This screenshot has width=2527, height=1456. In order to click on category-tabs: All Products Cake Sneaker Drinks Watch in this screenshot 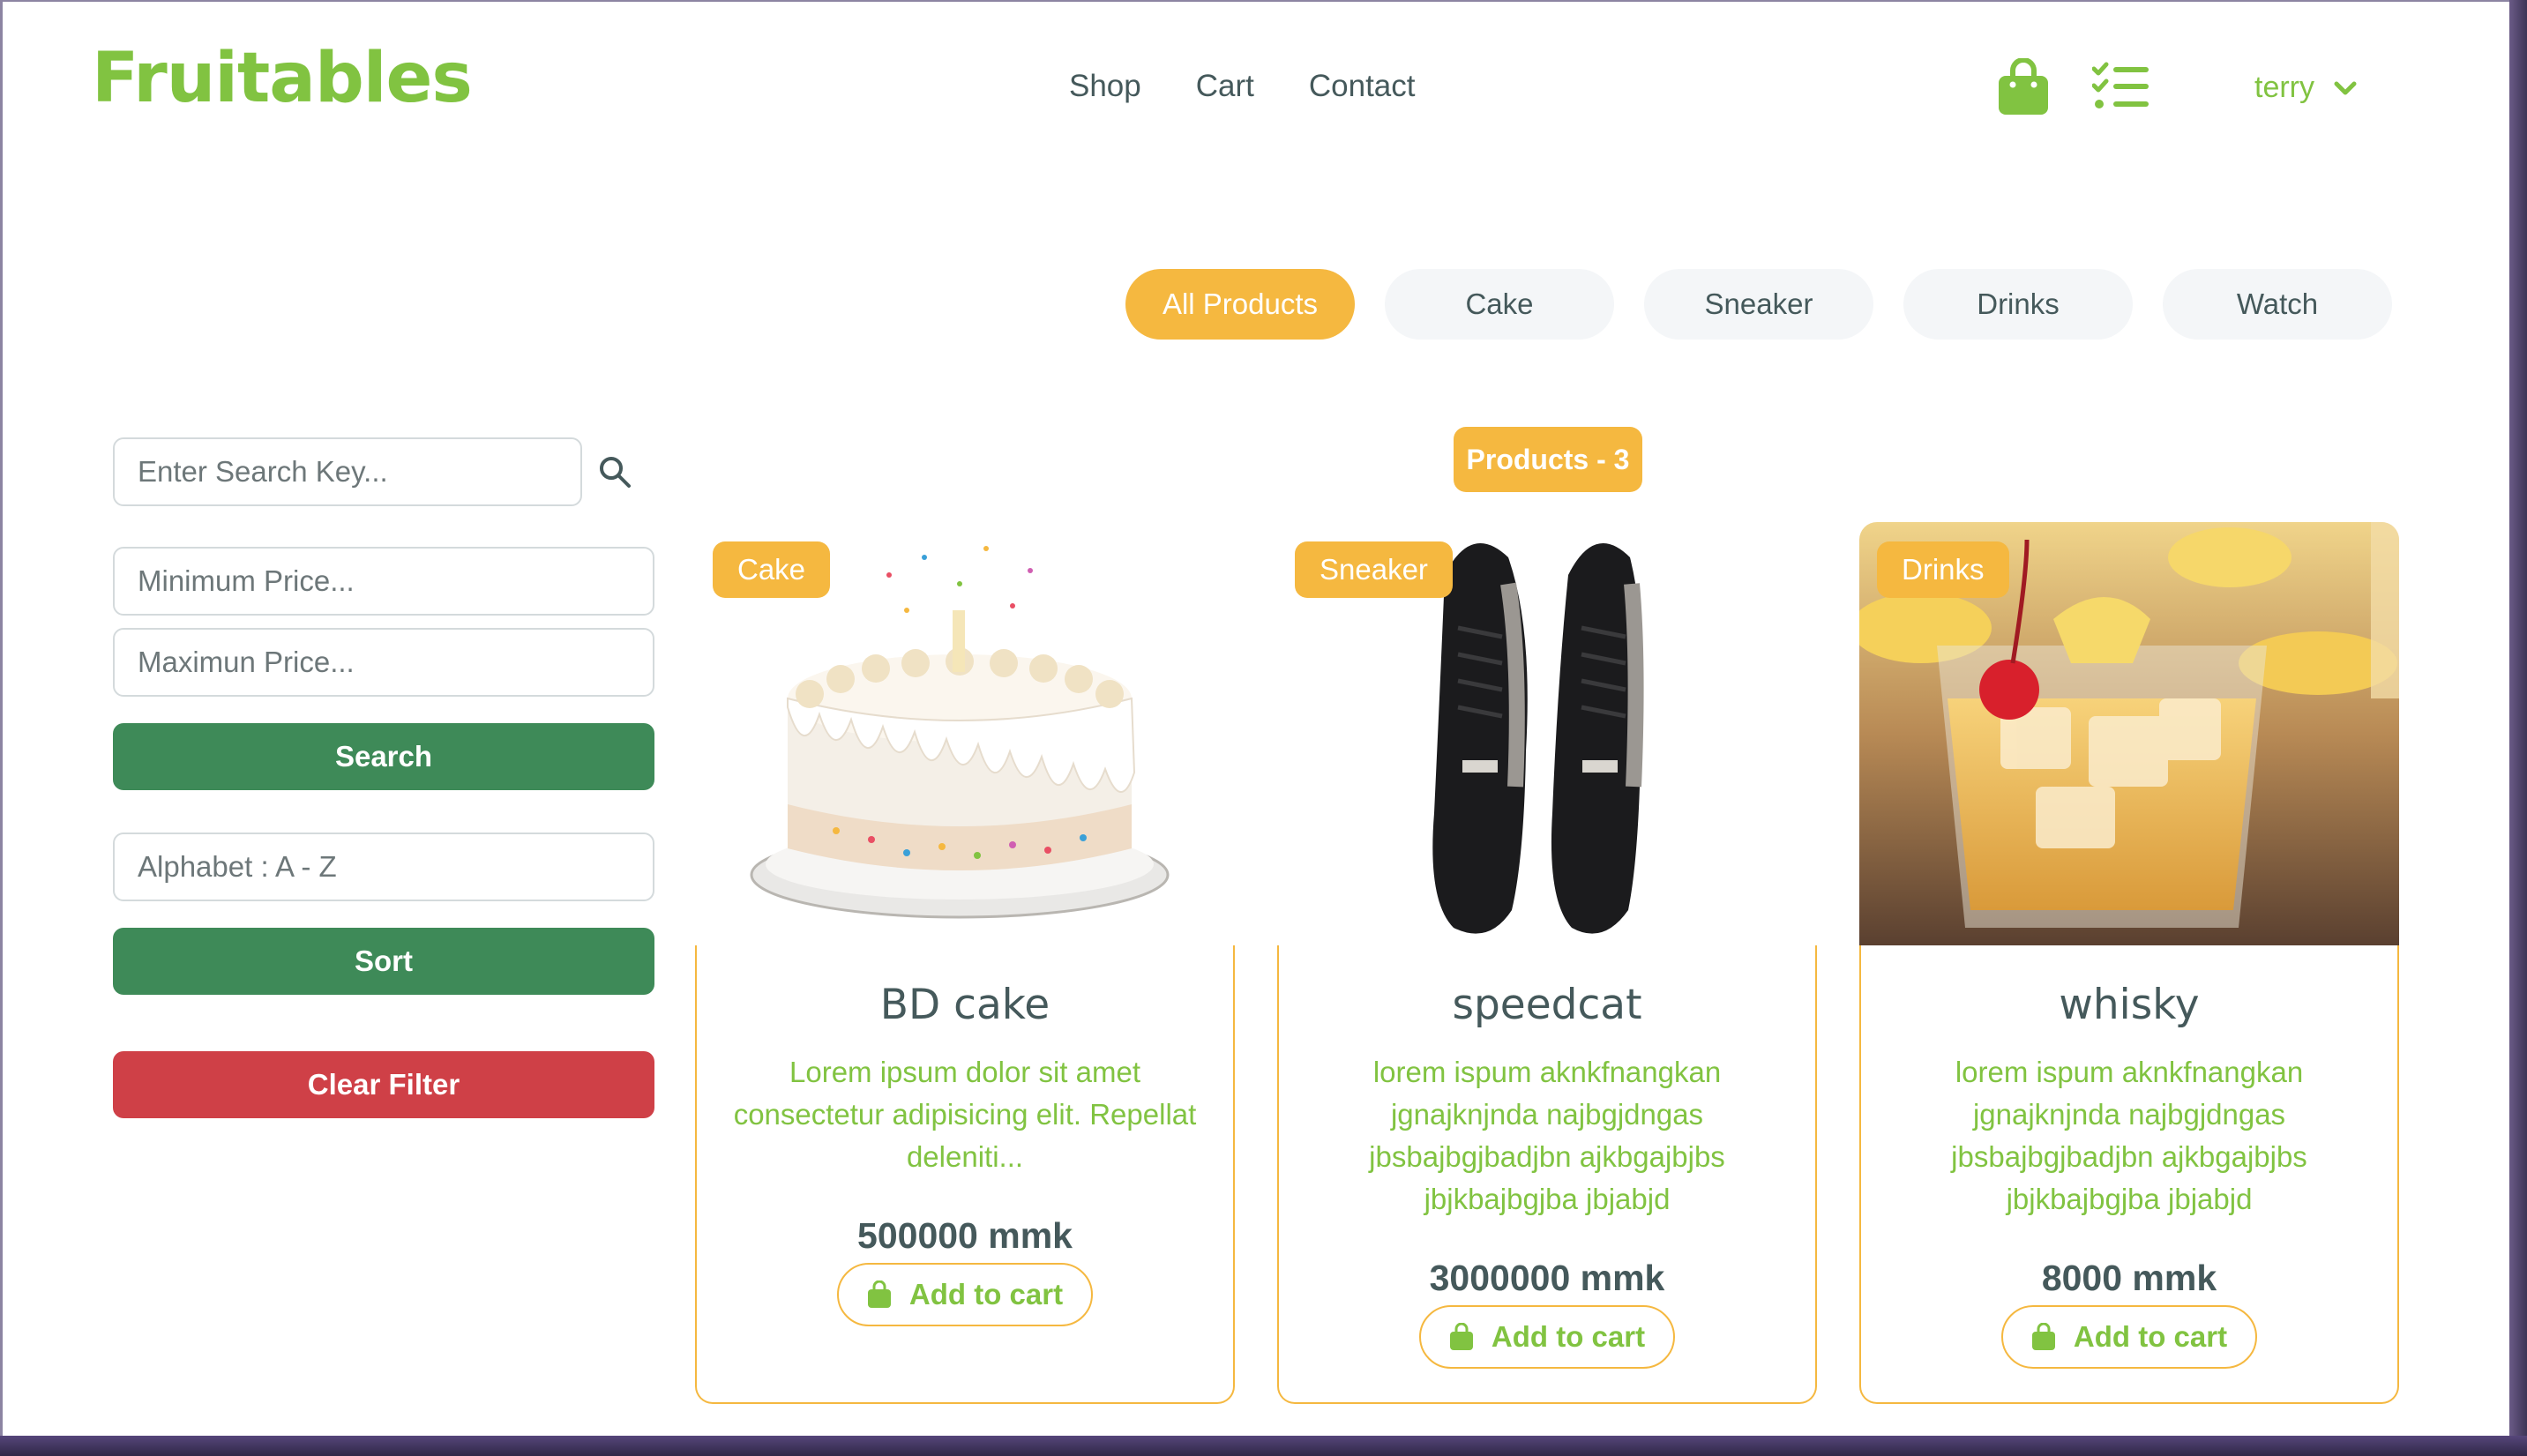, I will do `click(1758, 304)`.